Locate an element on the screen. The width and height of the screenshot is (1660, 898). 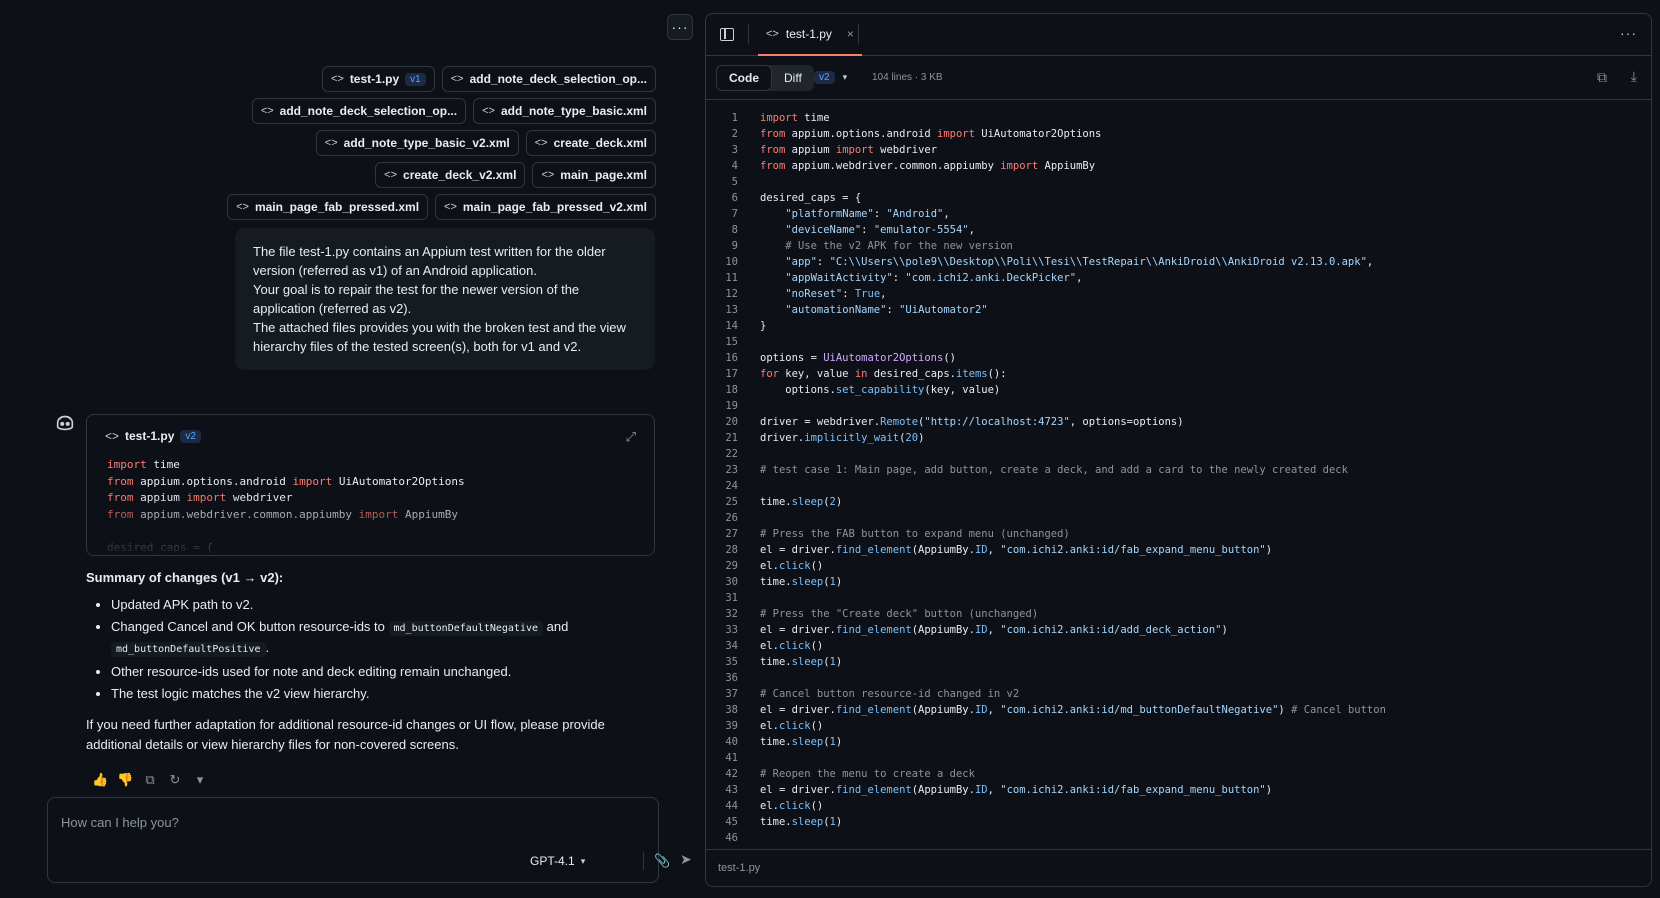
code-line: 25 time.sleep(2) is located at coordinates (1046, 502).